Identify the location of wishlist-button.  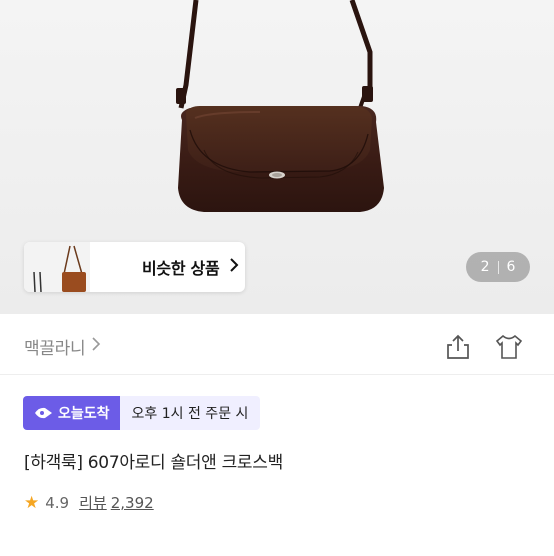
(509, 347).